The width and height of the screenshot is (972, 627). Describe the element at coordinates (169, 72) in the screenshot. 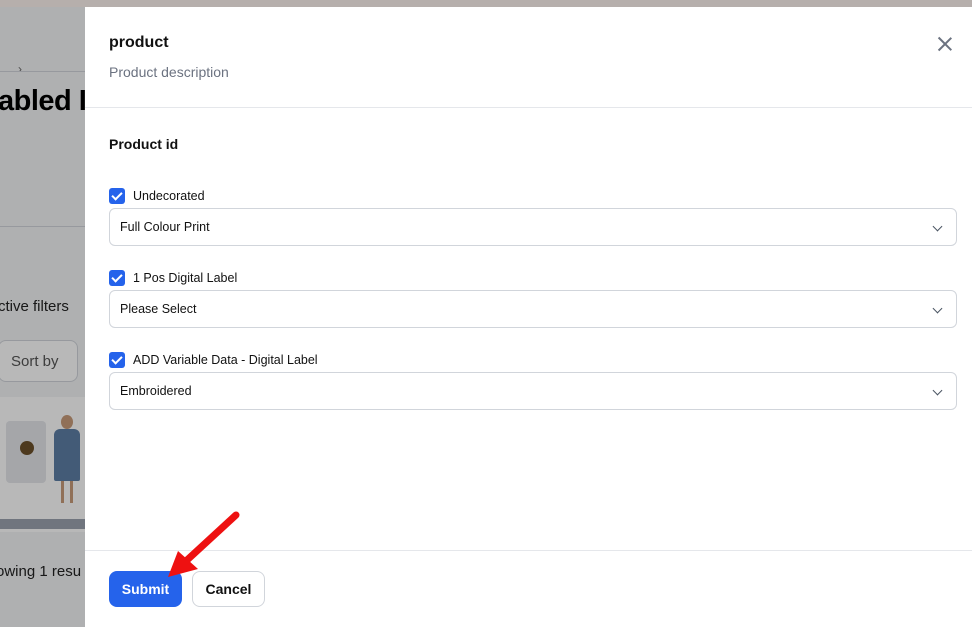

I see `modal-description: Product description` at that location.